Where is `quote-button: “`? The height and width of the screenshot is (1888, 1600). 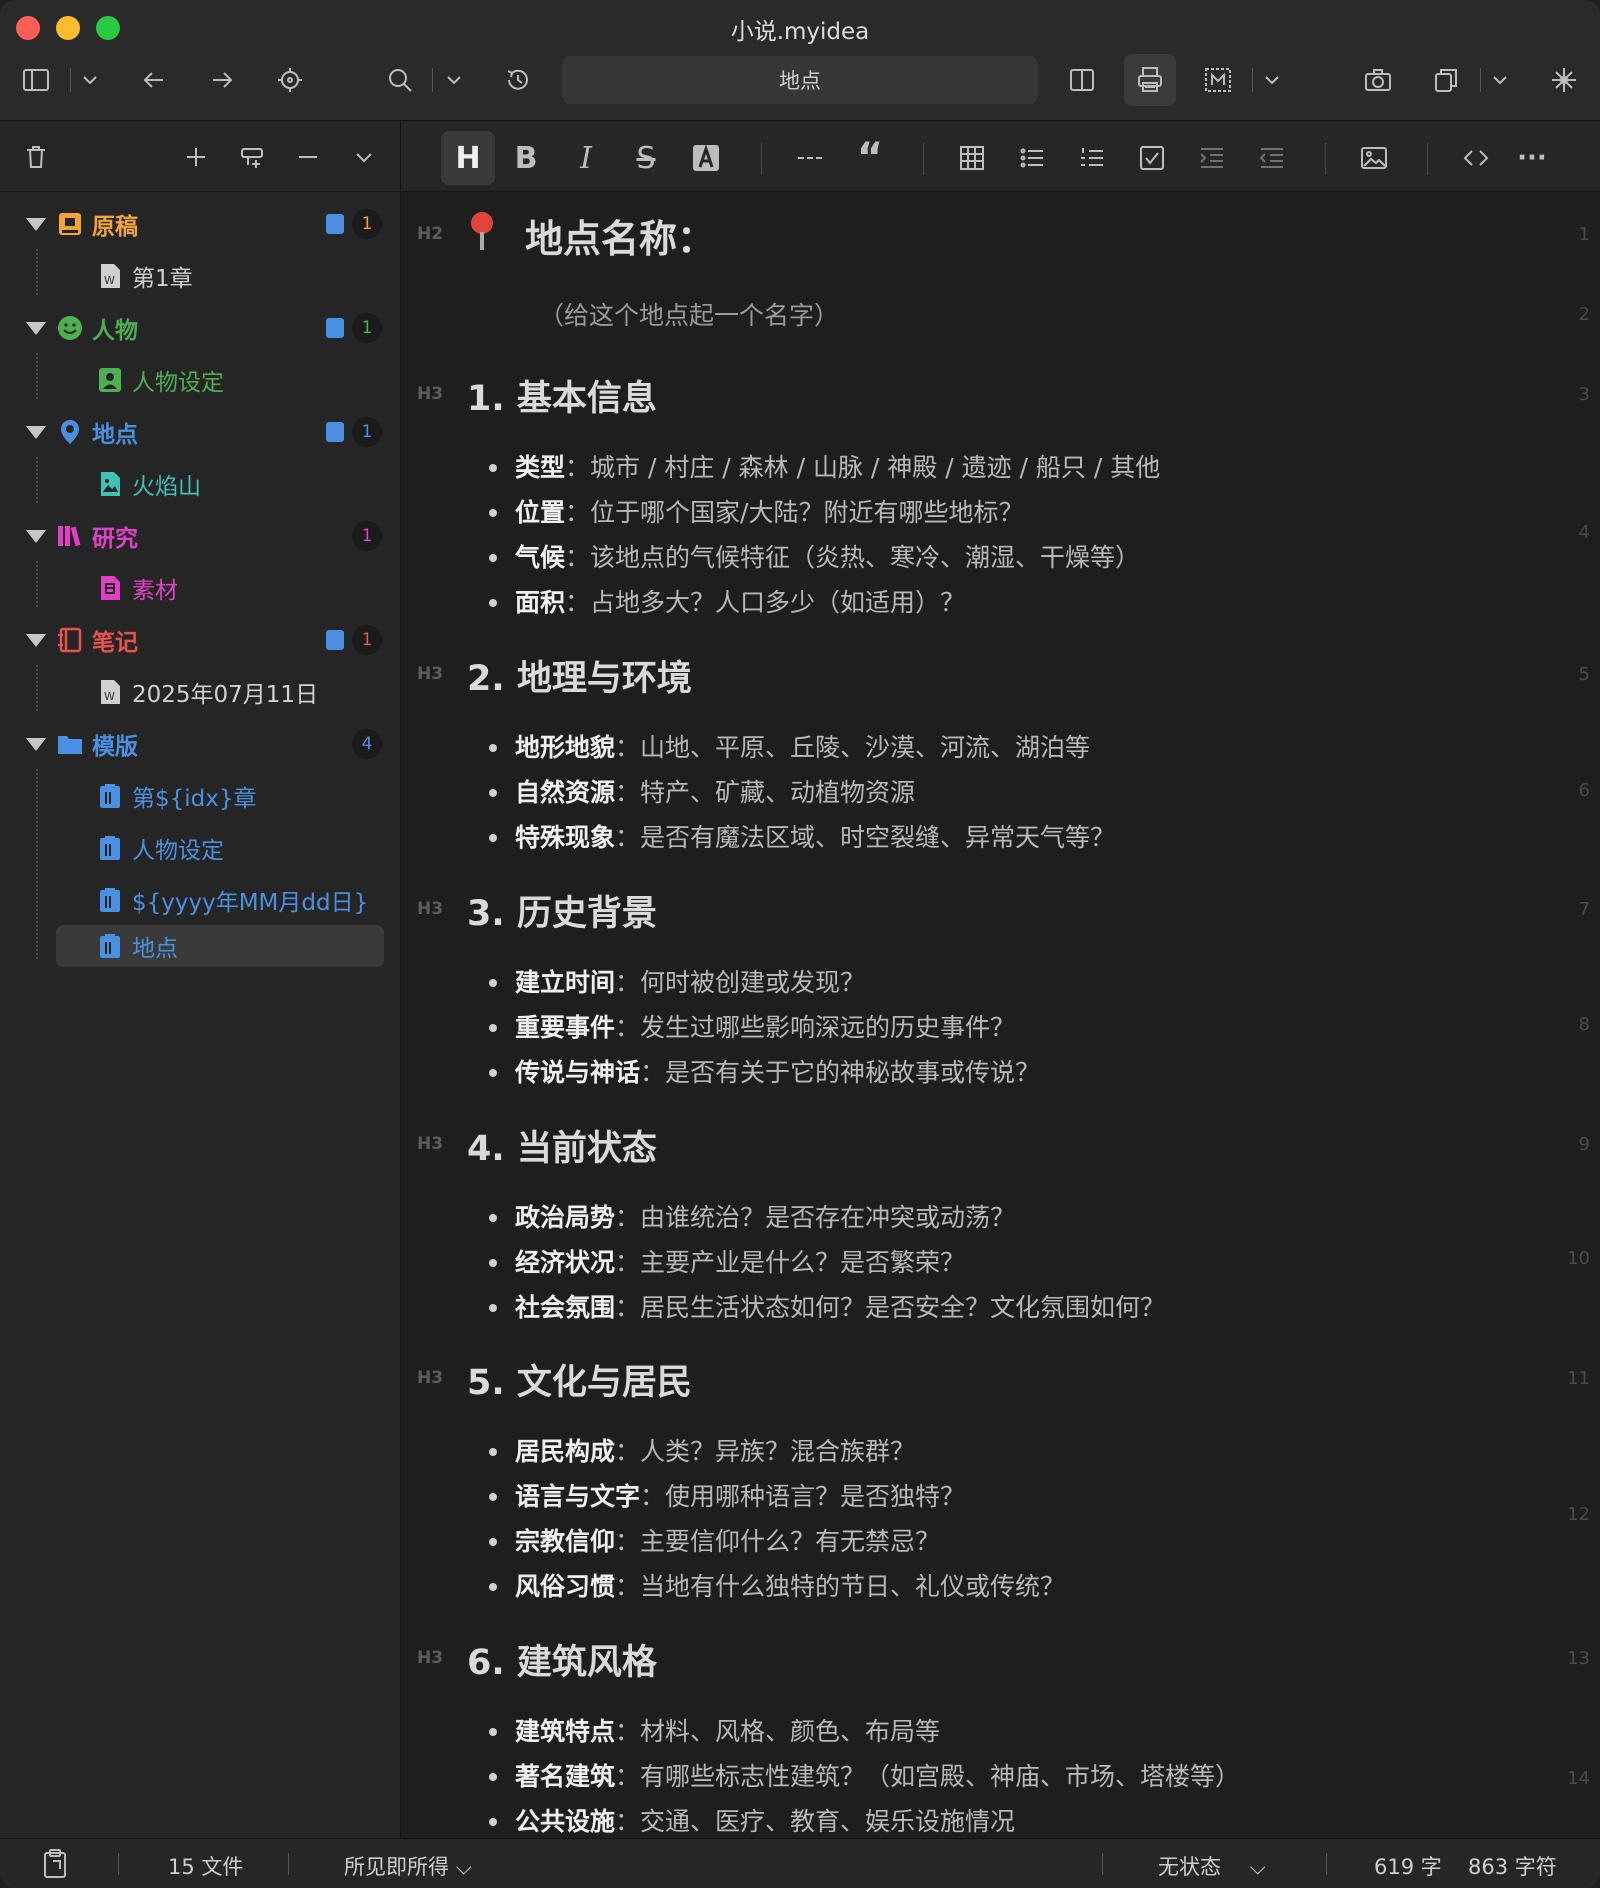 quote-button: “ is located at coordinates (870, 158).